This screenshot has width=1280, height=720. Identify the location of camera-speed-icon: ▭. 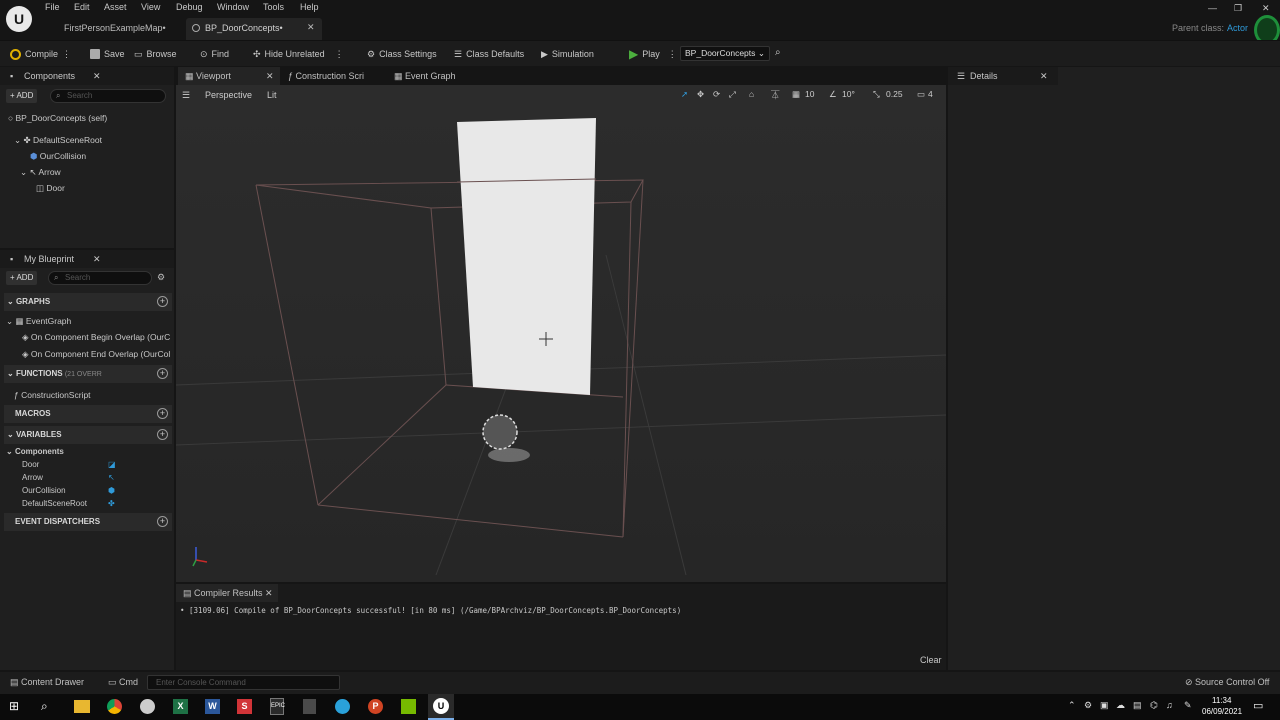
(921, 94).